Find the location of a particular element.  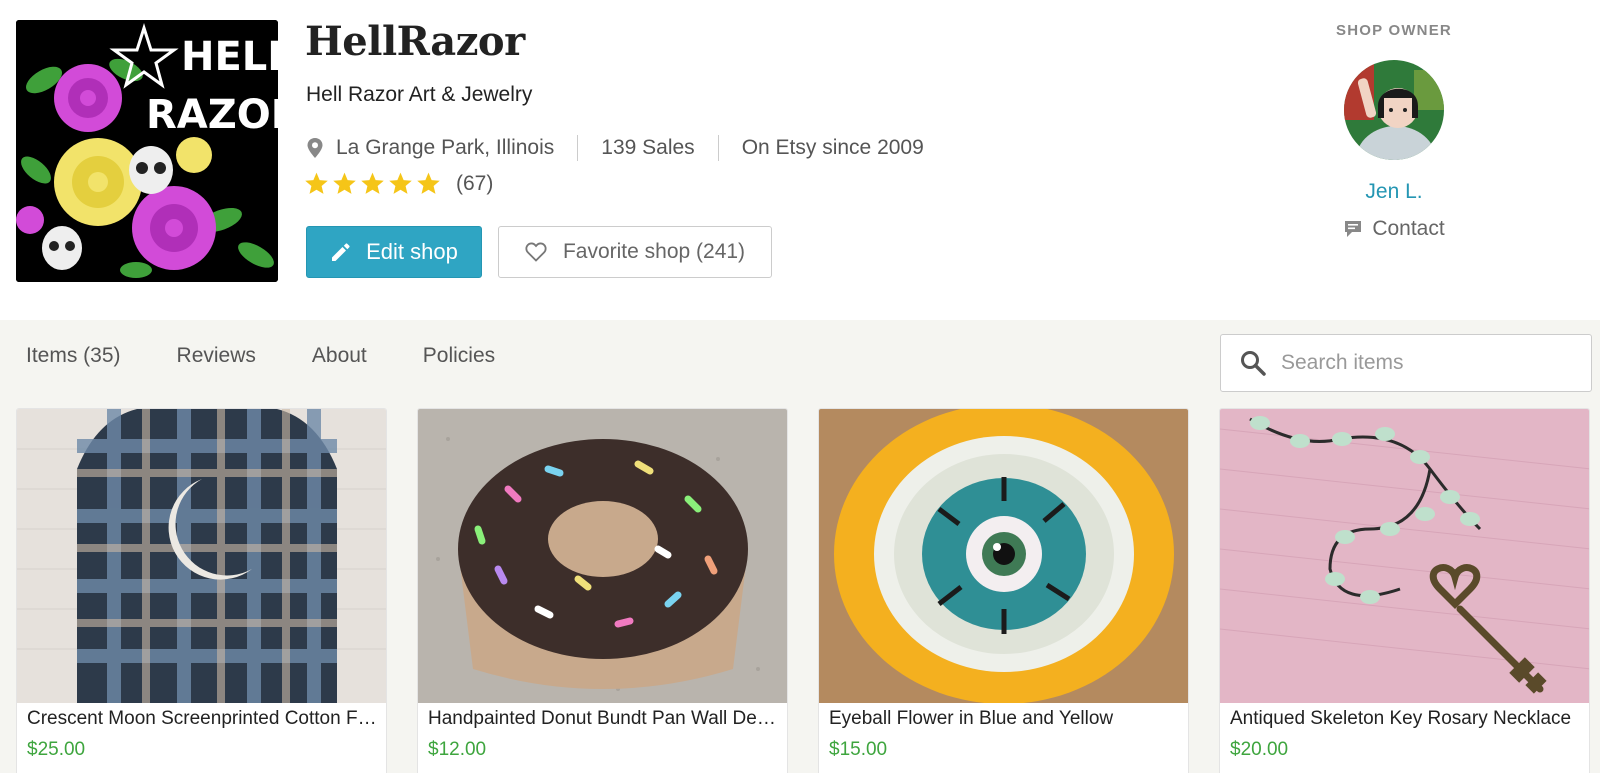

shop-rating: (67) is located at coordinates (398, 183).